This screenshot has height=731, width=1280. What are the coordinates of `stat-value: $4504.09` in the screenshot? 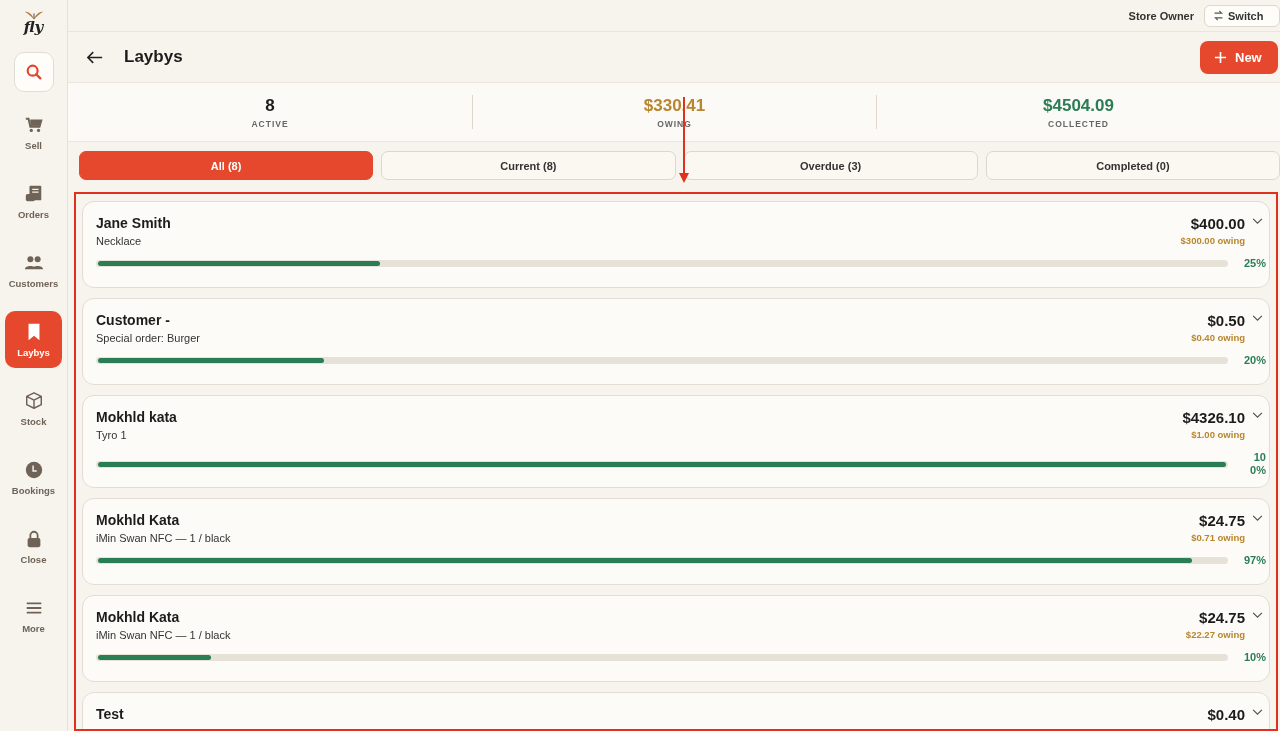 It's located at (1078, 105).